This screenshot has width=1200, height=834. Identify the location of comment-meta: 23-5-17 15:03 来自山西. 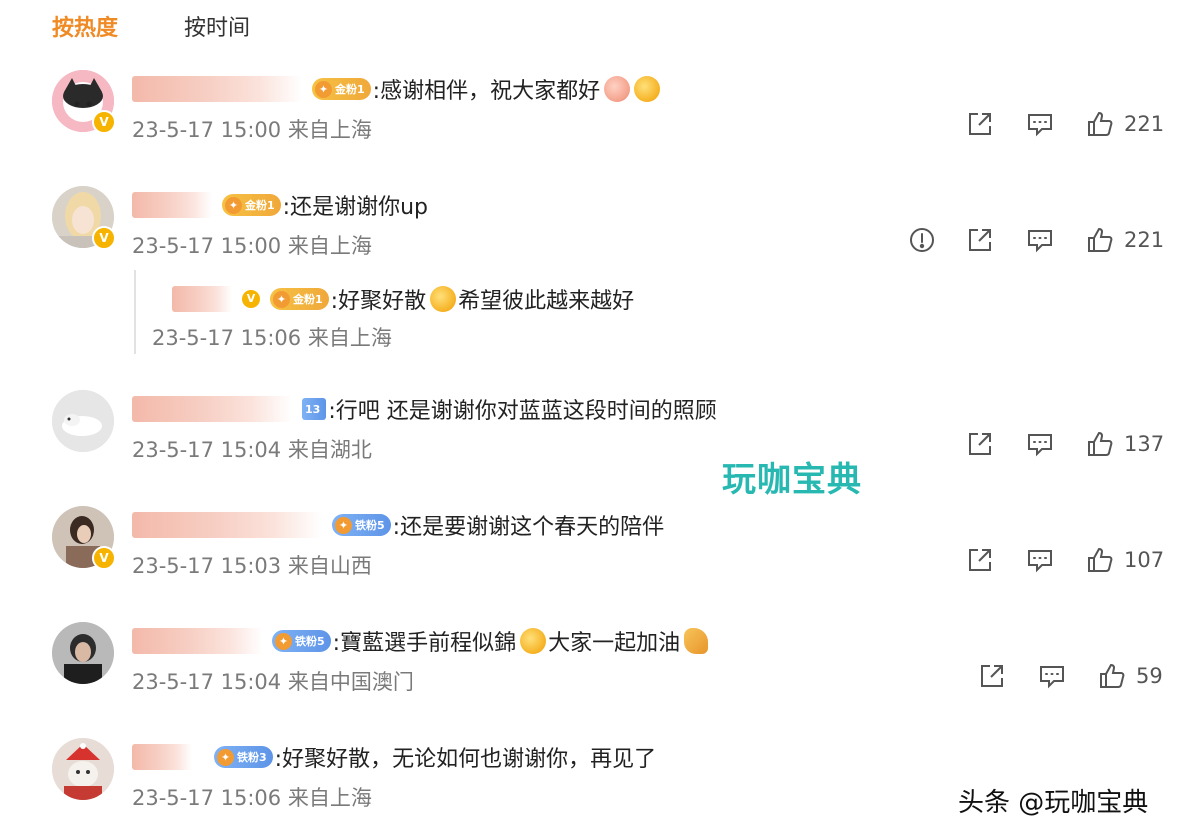
(252, 566).